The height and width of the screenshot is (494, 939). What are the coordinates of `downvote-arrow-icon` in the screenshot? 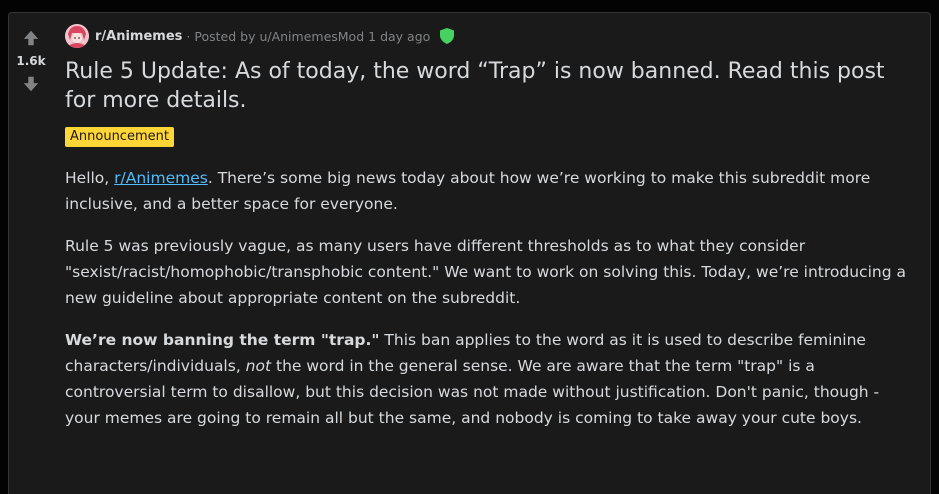 It's located at (31, 84).